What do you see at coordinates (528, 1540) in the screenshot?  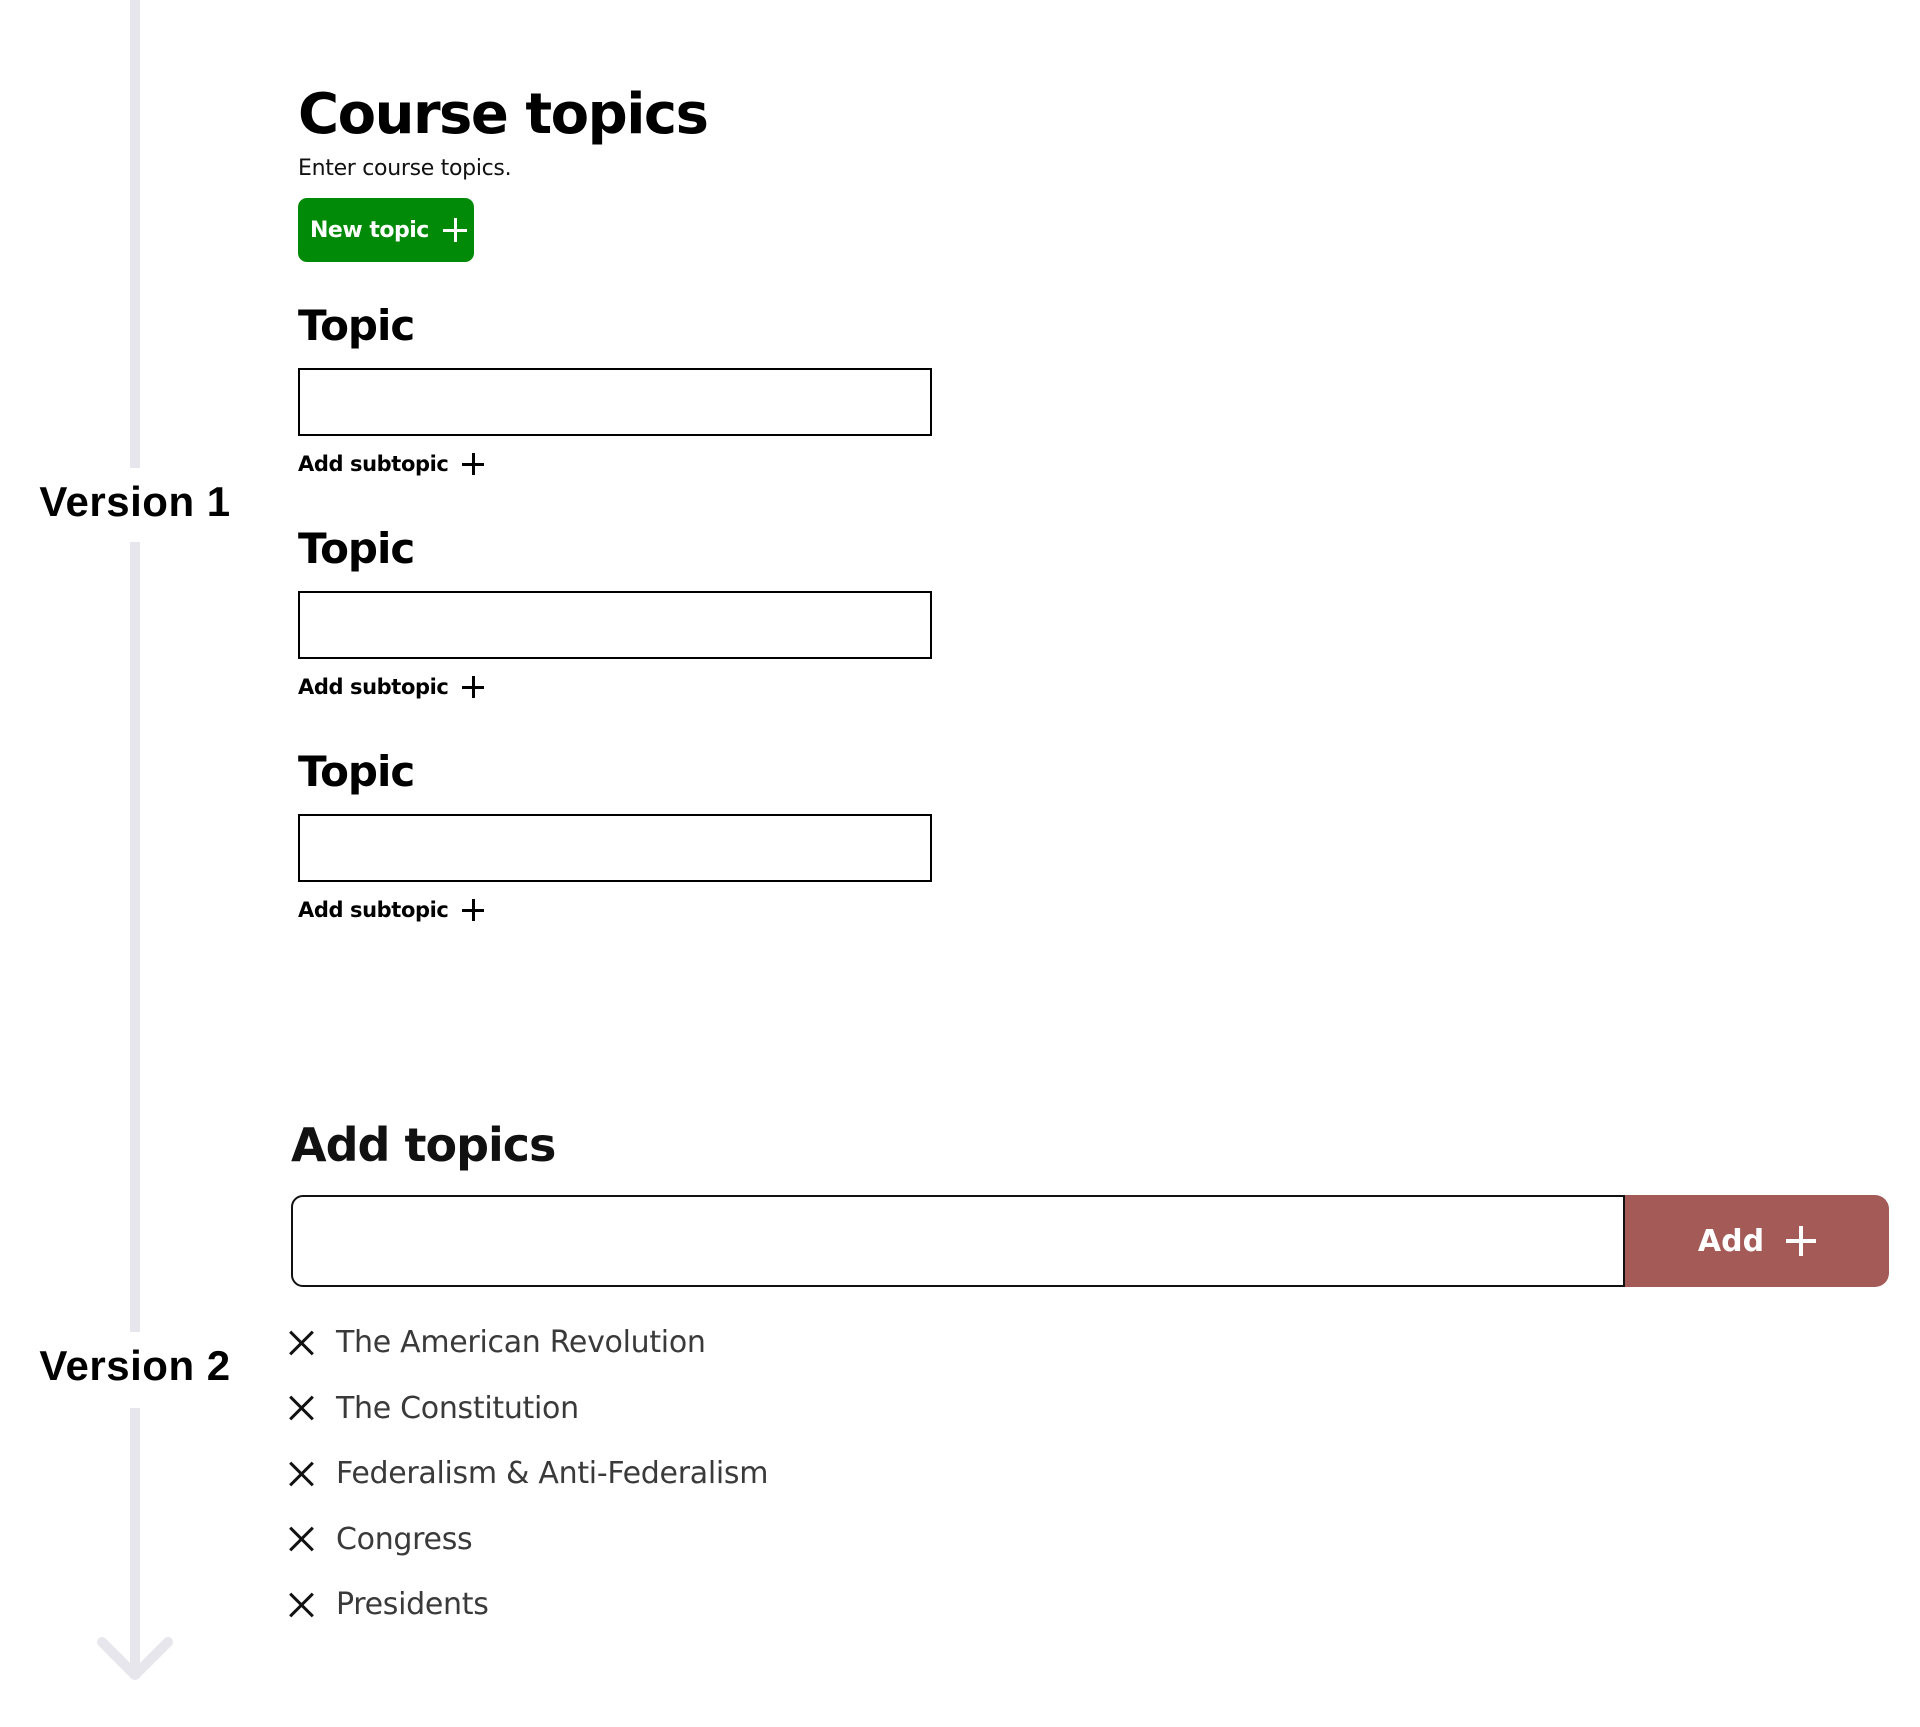 I see `list-item: Congress` at bounding box center [528, 1540].